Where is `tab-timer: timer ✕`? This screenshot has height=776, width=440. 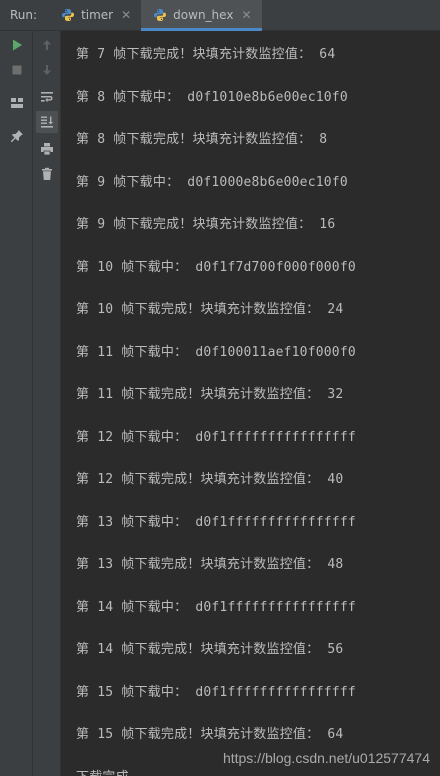
tab-timer: timer ✕ is located at coordinates (95, 15).